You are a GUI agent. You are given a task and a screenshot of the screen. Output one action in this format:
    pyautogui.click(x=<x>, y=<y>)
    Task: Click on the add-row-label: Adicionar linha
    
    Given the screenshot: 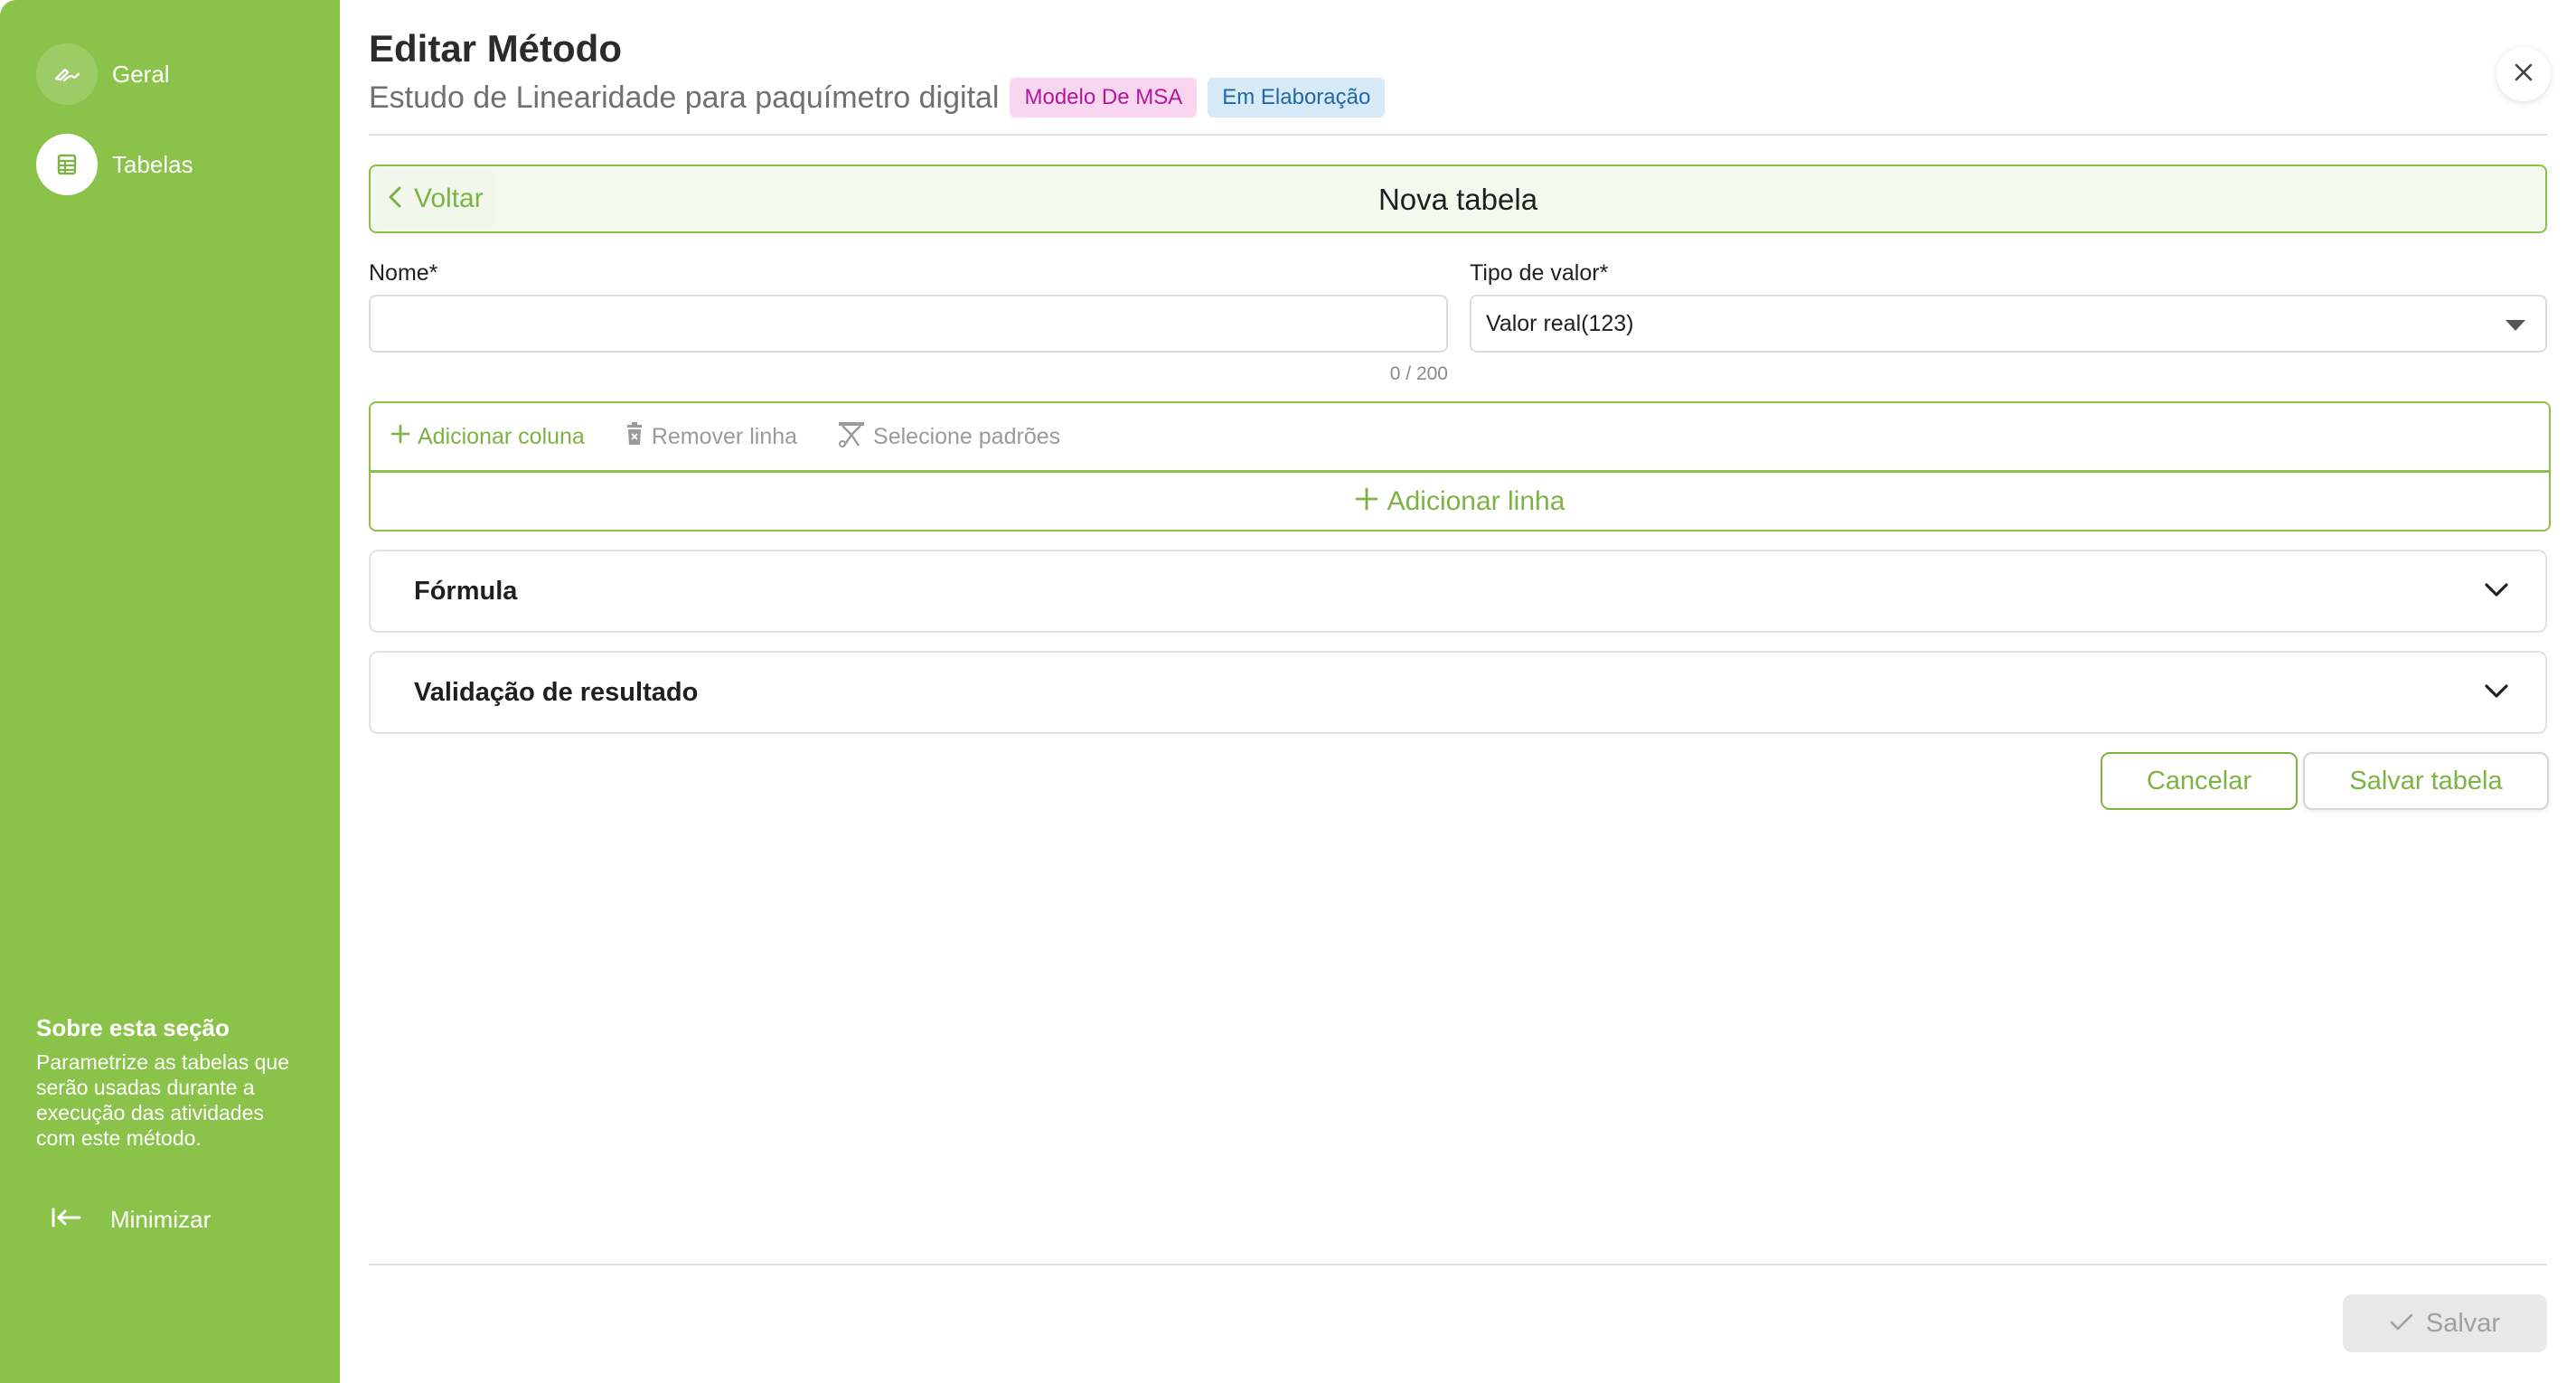 What is the action you would take?
    pyautogui.click(x=1476, y=501)
    